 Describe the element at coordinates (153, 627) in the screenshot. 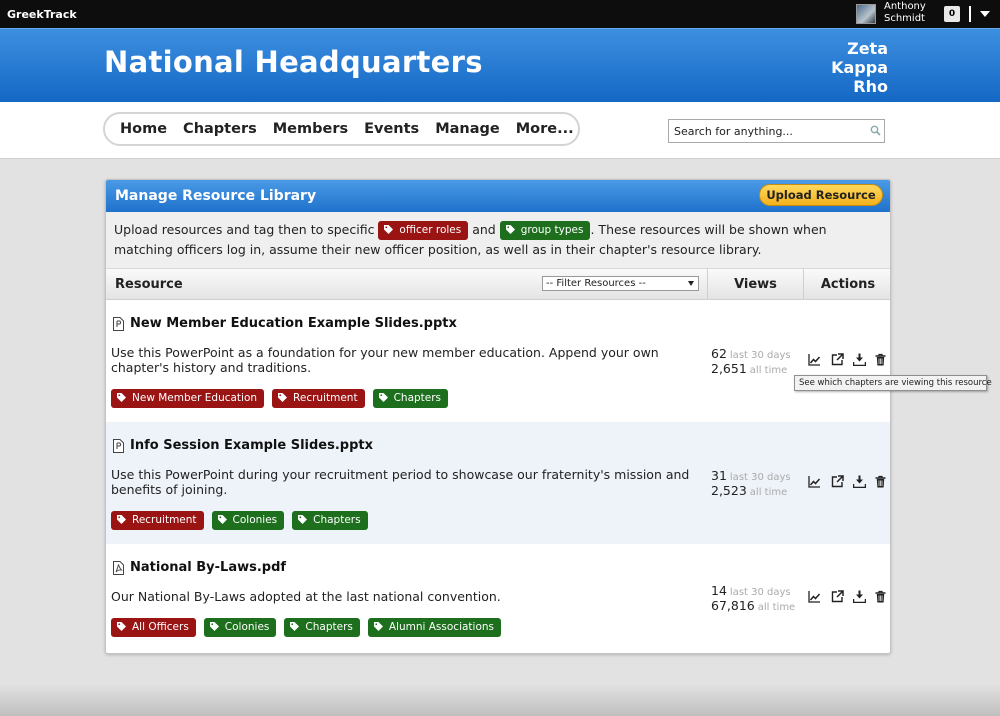

I see `resource-tag: All Officers` at that location.